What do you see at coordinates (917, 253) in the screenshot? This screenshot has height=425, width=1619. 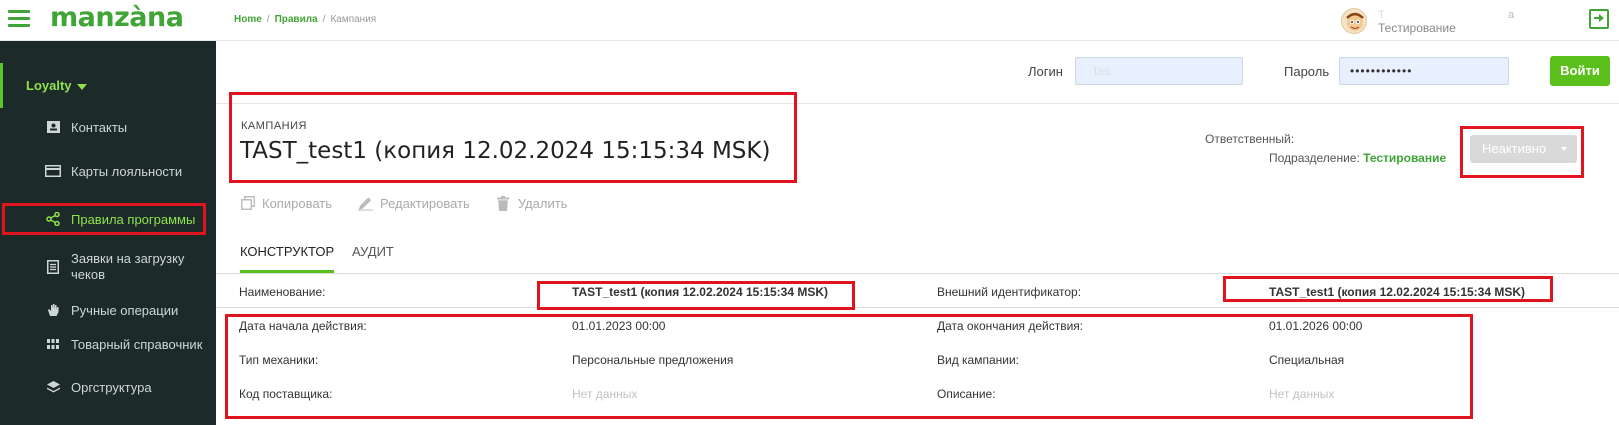 I see `tab-bar: КОНСТРУКТОР АУДИТ` at bounding box center [917, 253].